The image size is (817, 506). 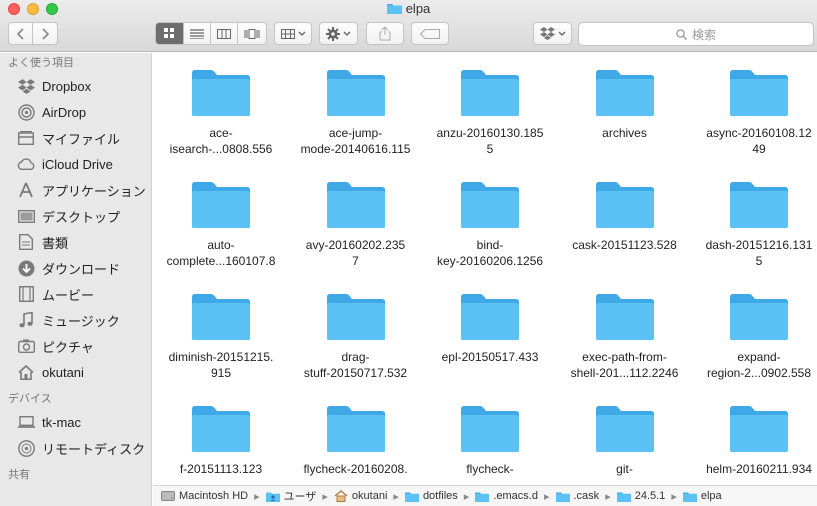 I want to click on action-button, so click(x=338, y=33).